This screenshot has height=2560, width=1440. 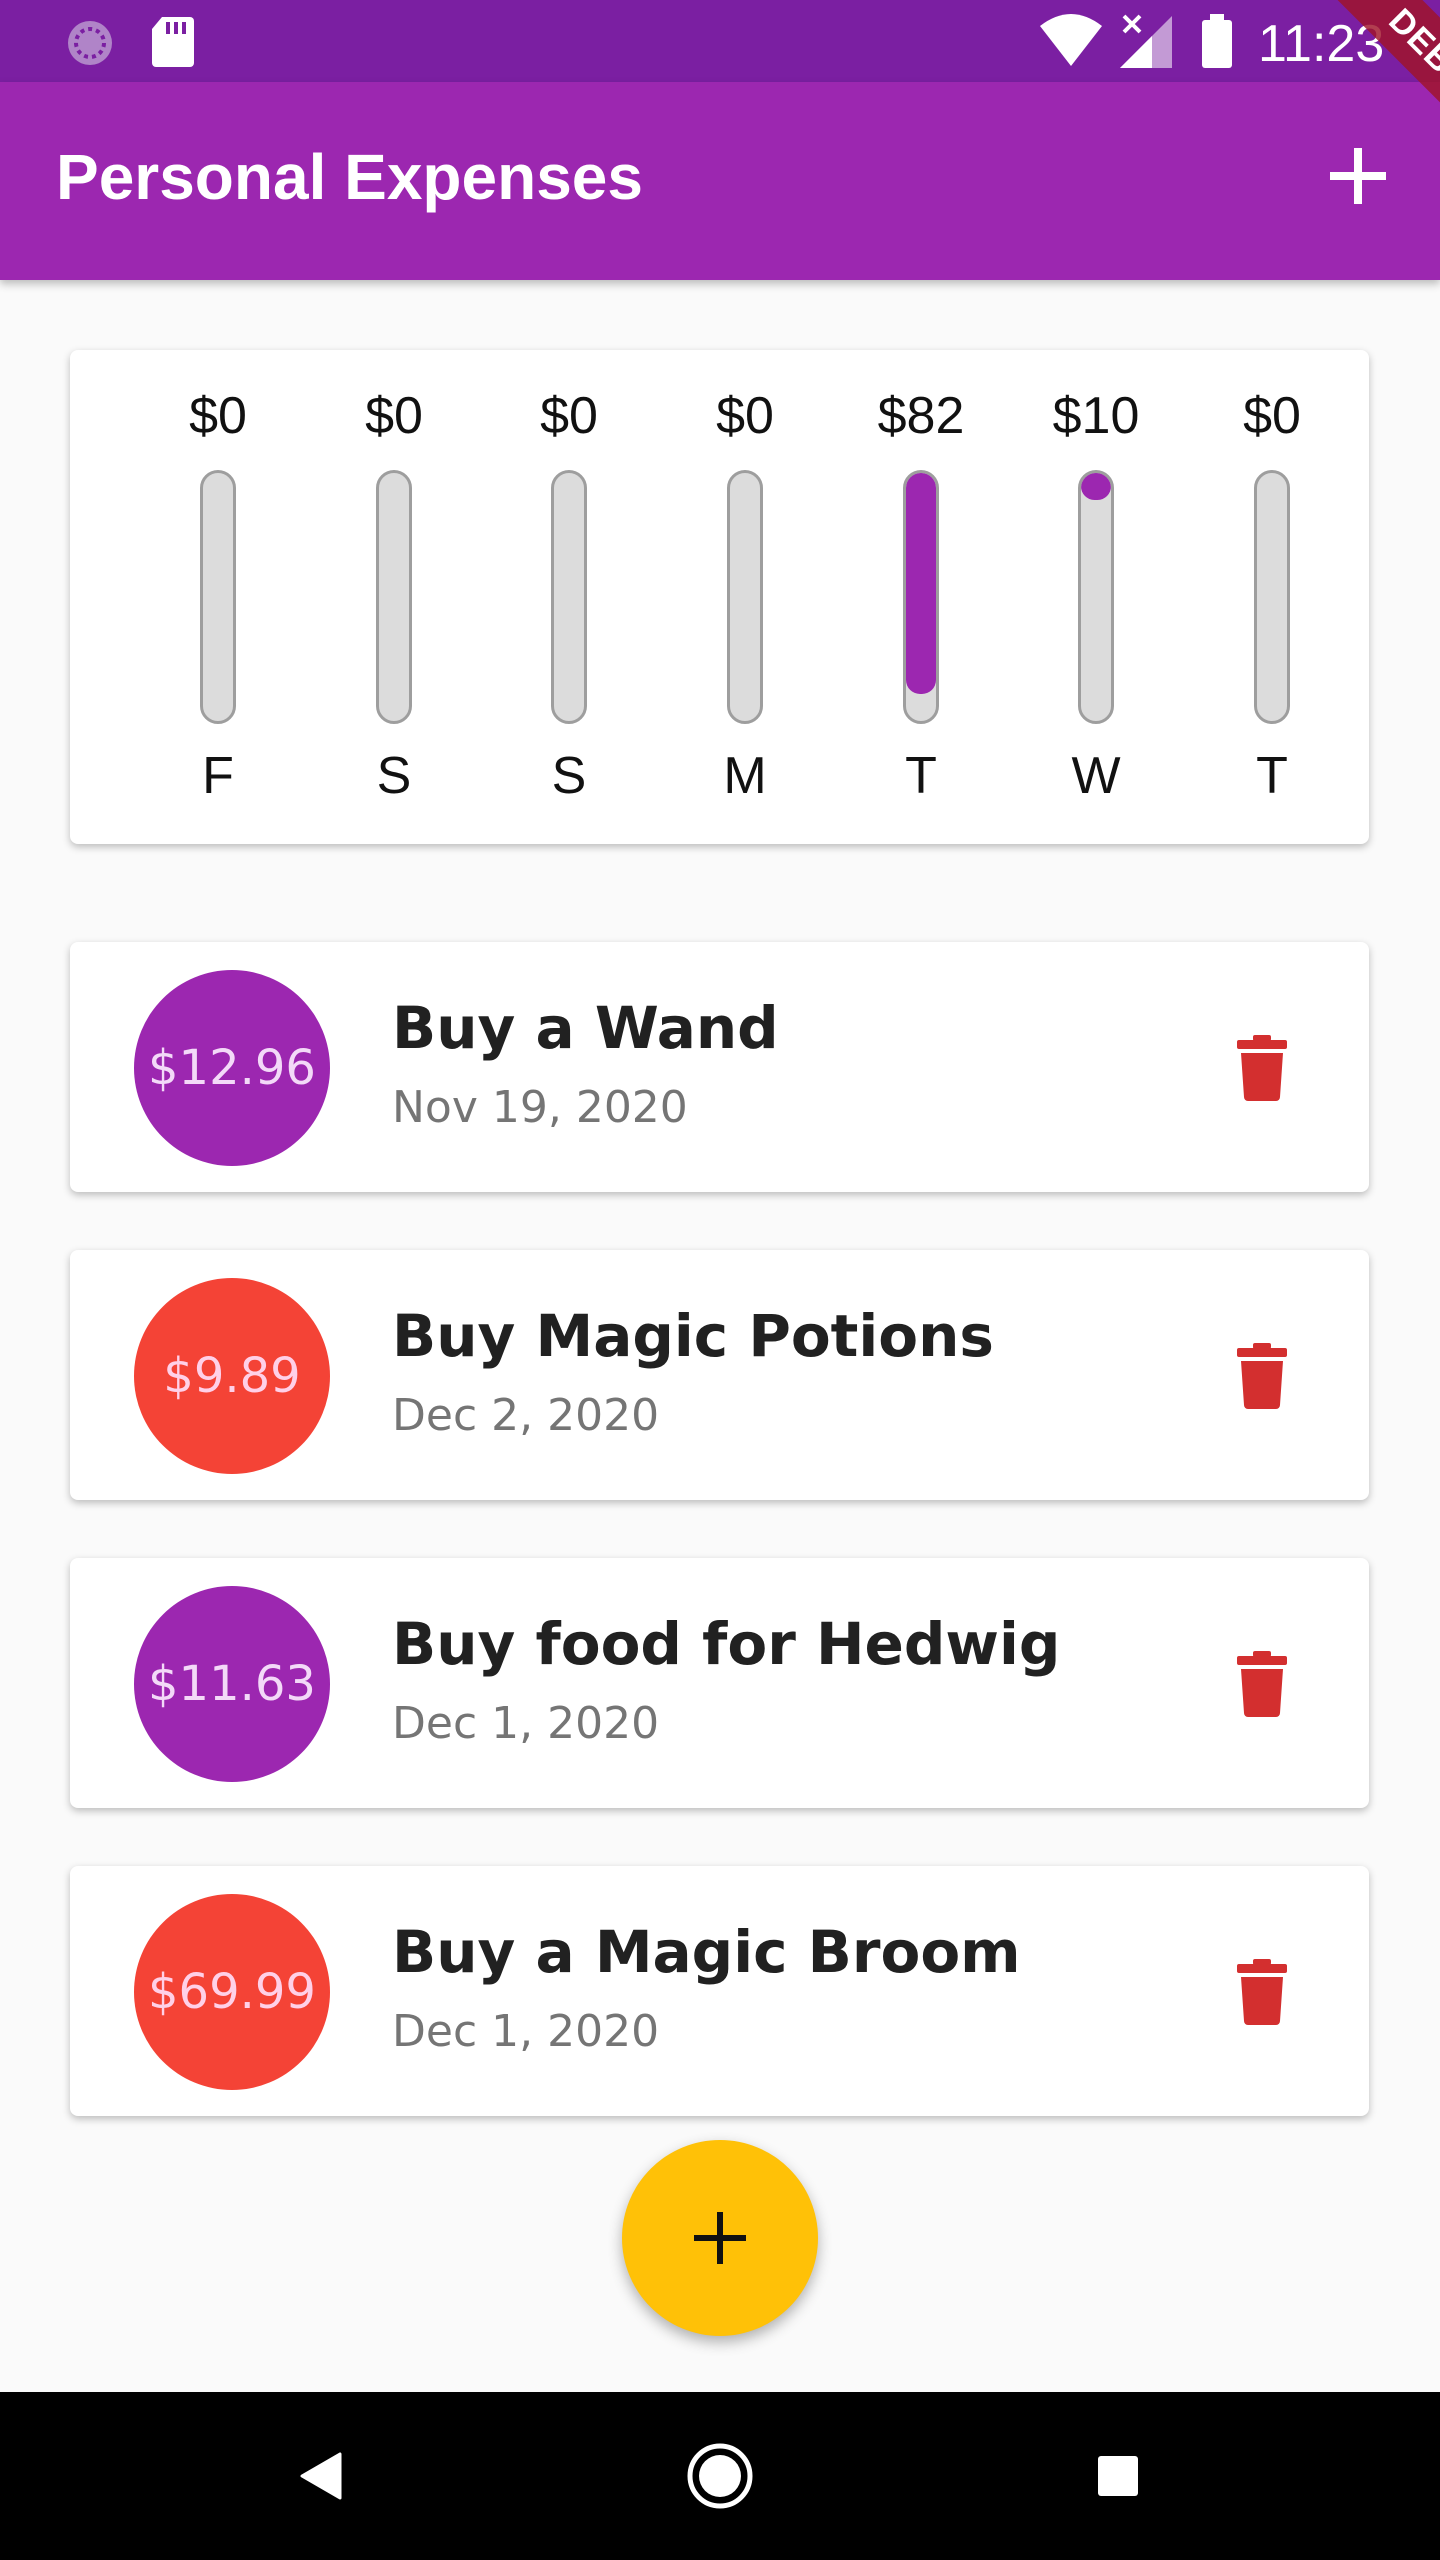 I want to click on transaction-amount: $12.96, so click(x=232, y=1068).